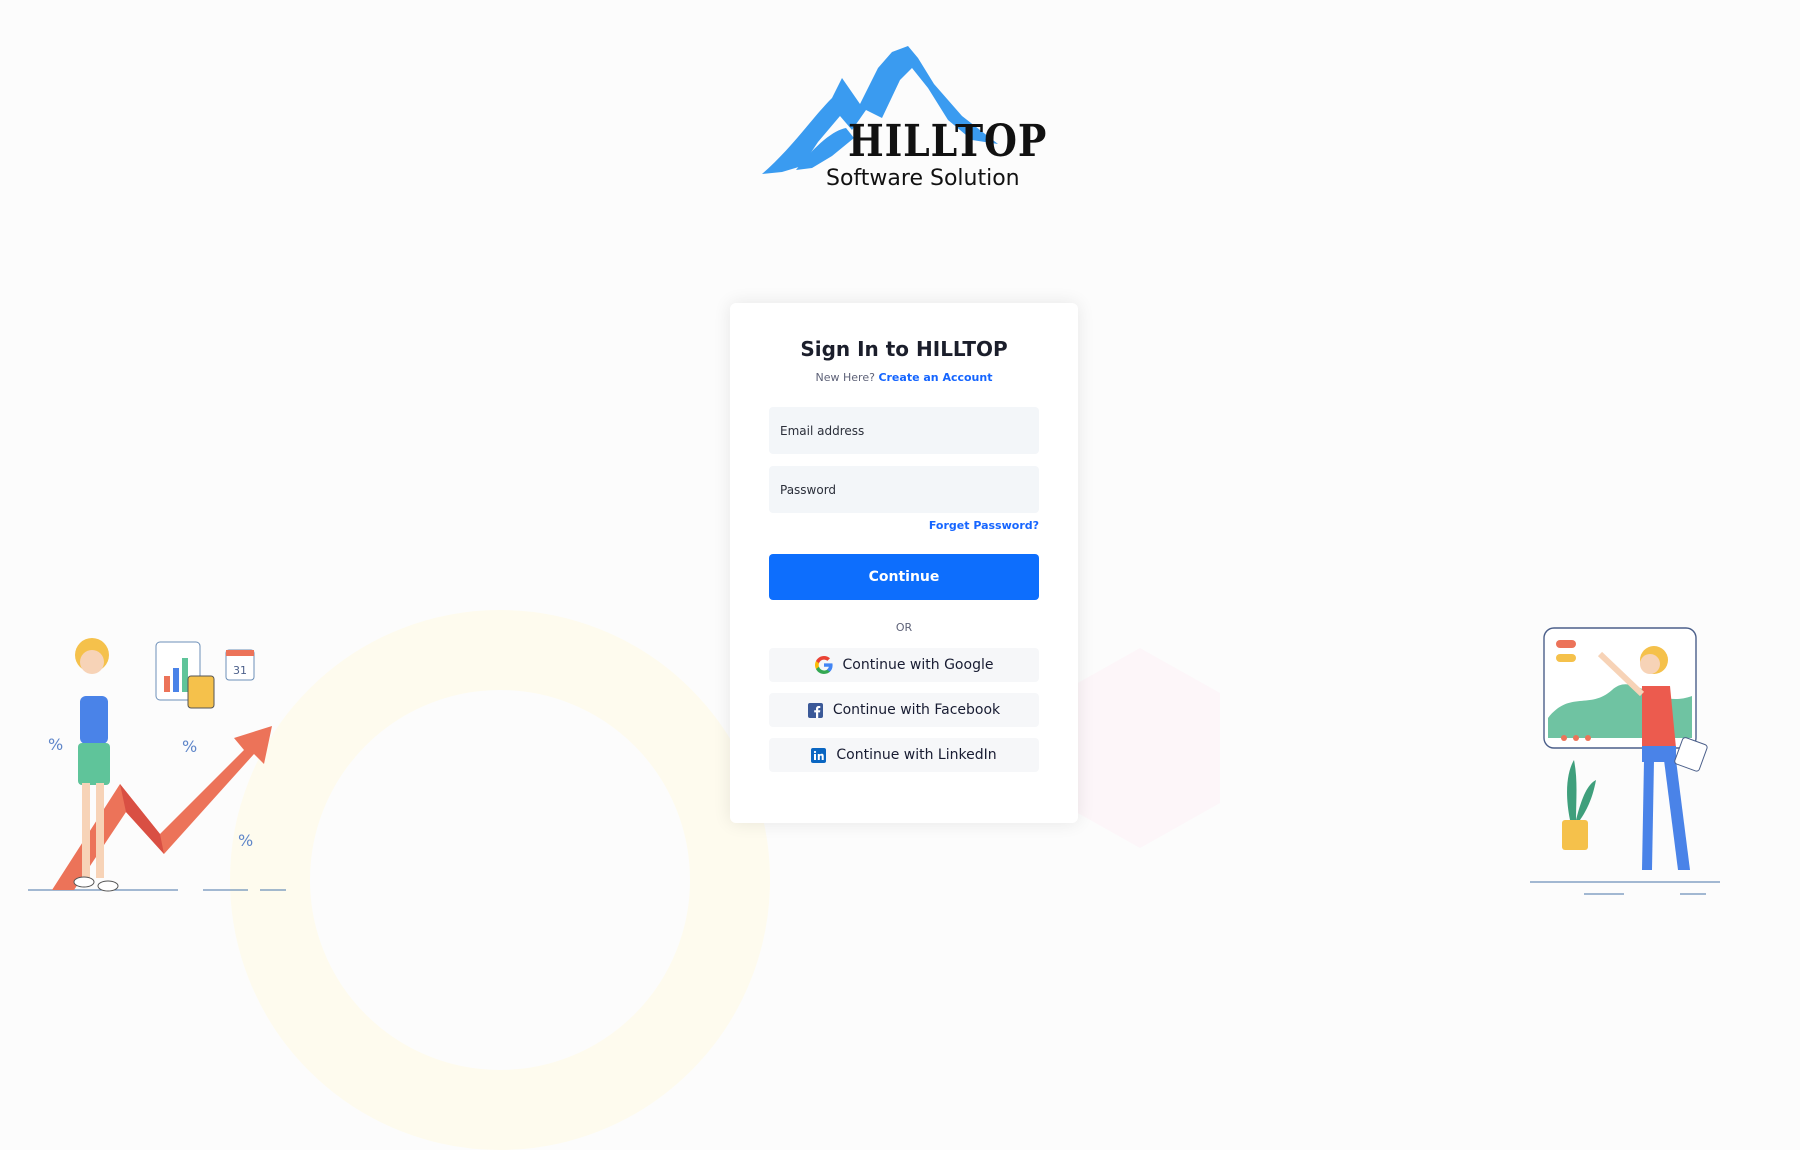  What do you see at coordinates (845, 377) in the screenshot?
I see `new-here-text: New Here?` at bounding box center [845, 377].